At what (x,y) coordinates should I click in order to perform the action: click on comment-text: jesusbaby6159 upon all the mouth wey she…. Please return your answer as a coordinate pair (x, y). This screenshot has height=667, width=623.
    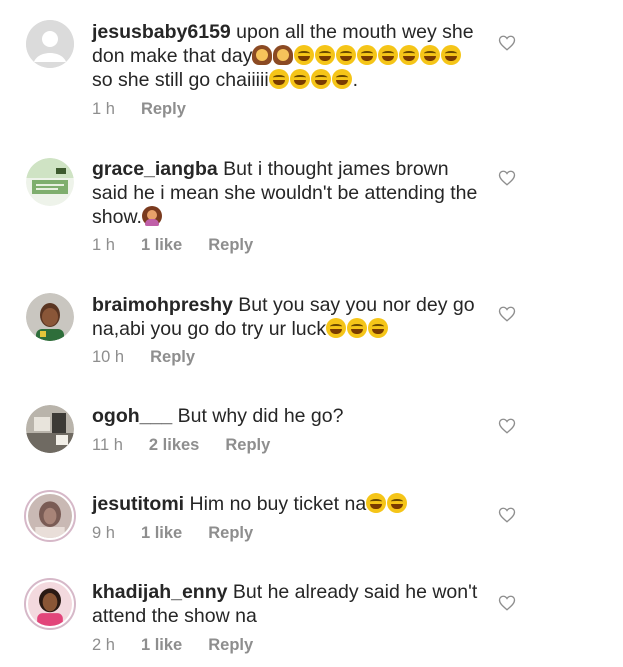
    Looking at the image, I should click on (288, 56).